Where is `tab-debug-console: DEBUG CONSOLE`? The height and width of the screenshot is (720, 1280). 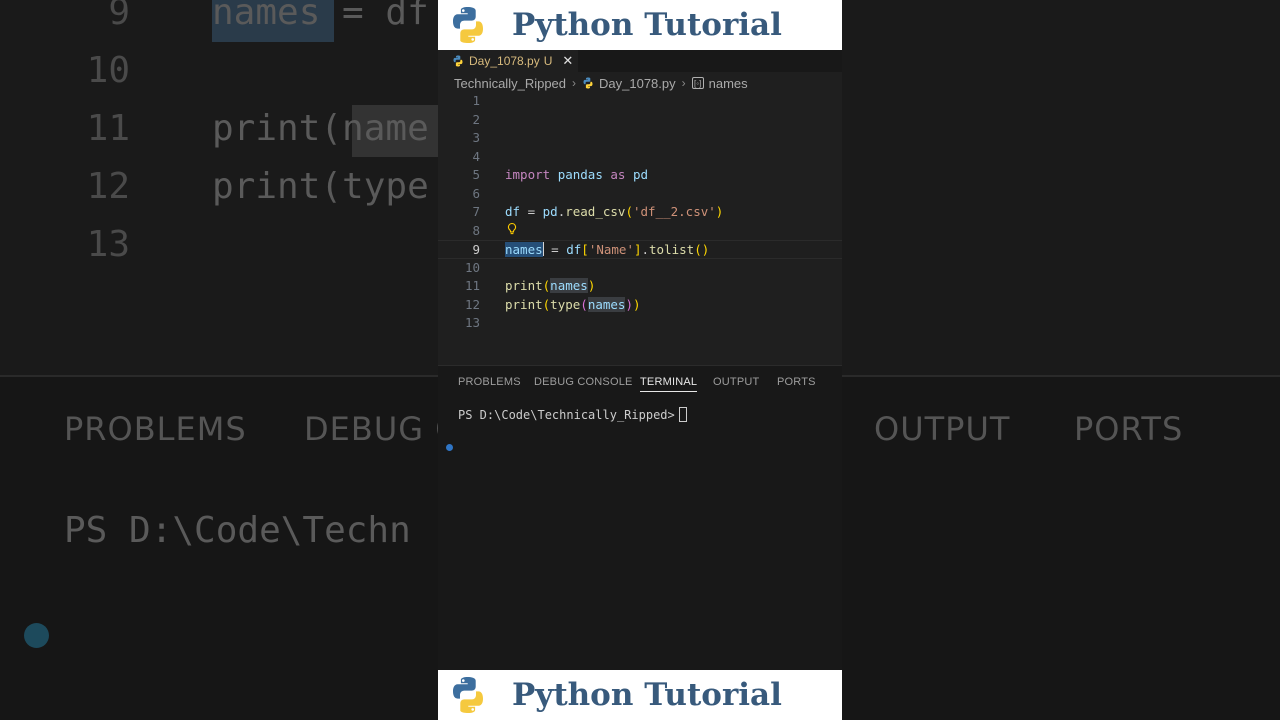 tab-debug-console: DEBUG CONSOLE is located at coordinates (583, 382).